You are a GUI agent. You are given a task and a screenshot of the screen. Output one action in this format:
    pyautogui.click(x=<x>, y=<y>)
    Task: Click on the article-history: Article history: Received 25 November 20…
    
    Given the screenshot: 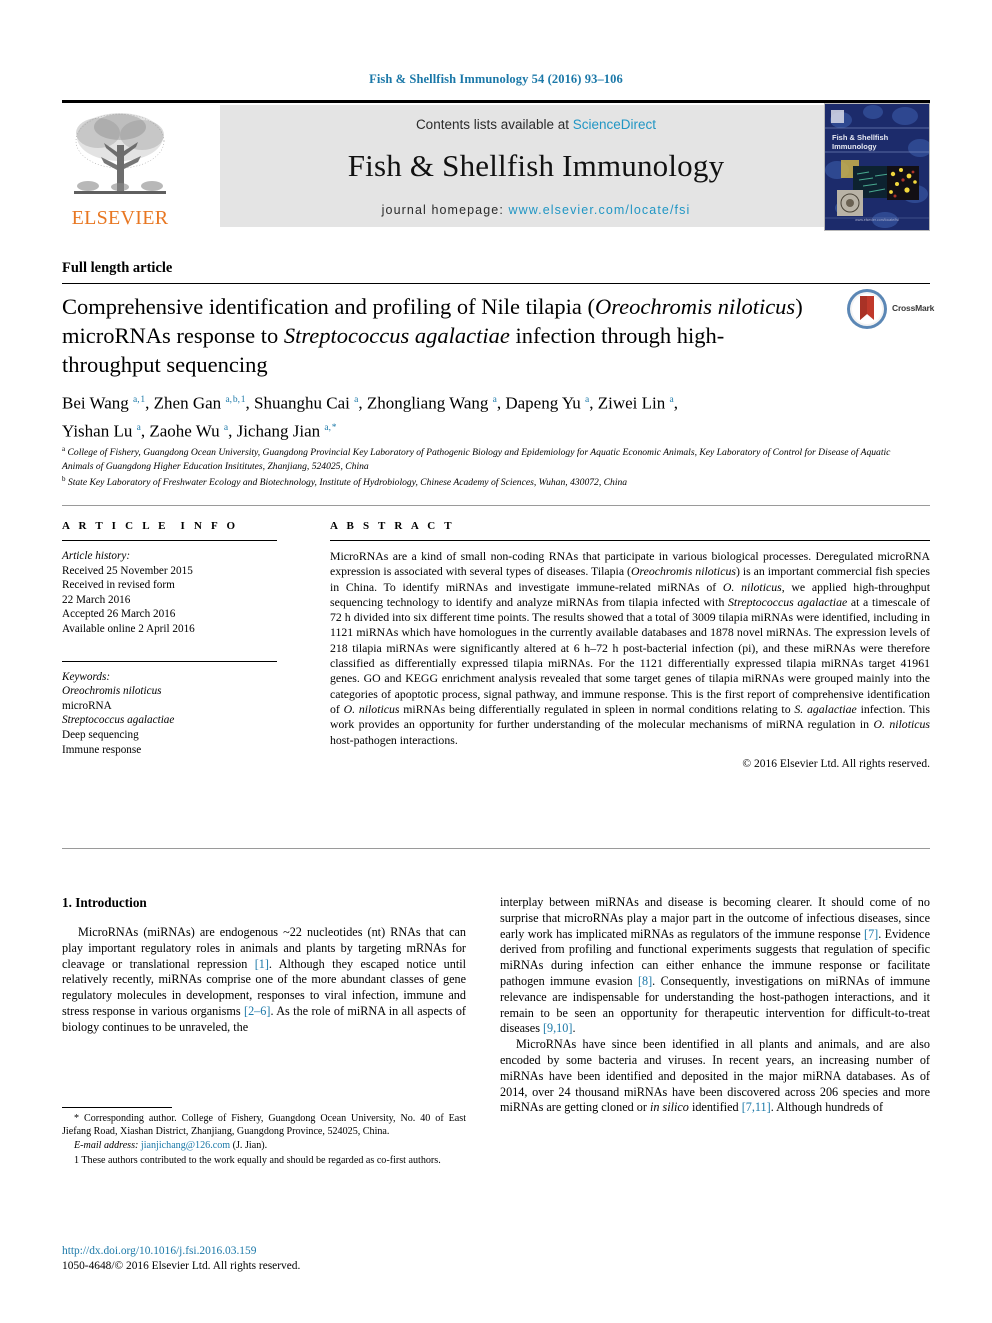 What is the action you would take?
    pyautogui.click(x=169, y=593)
    